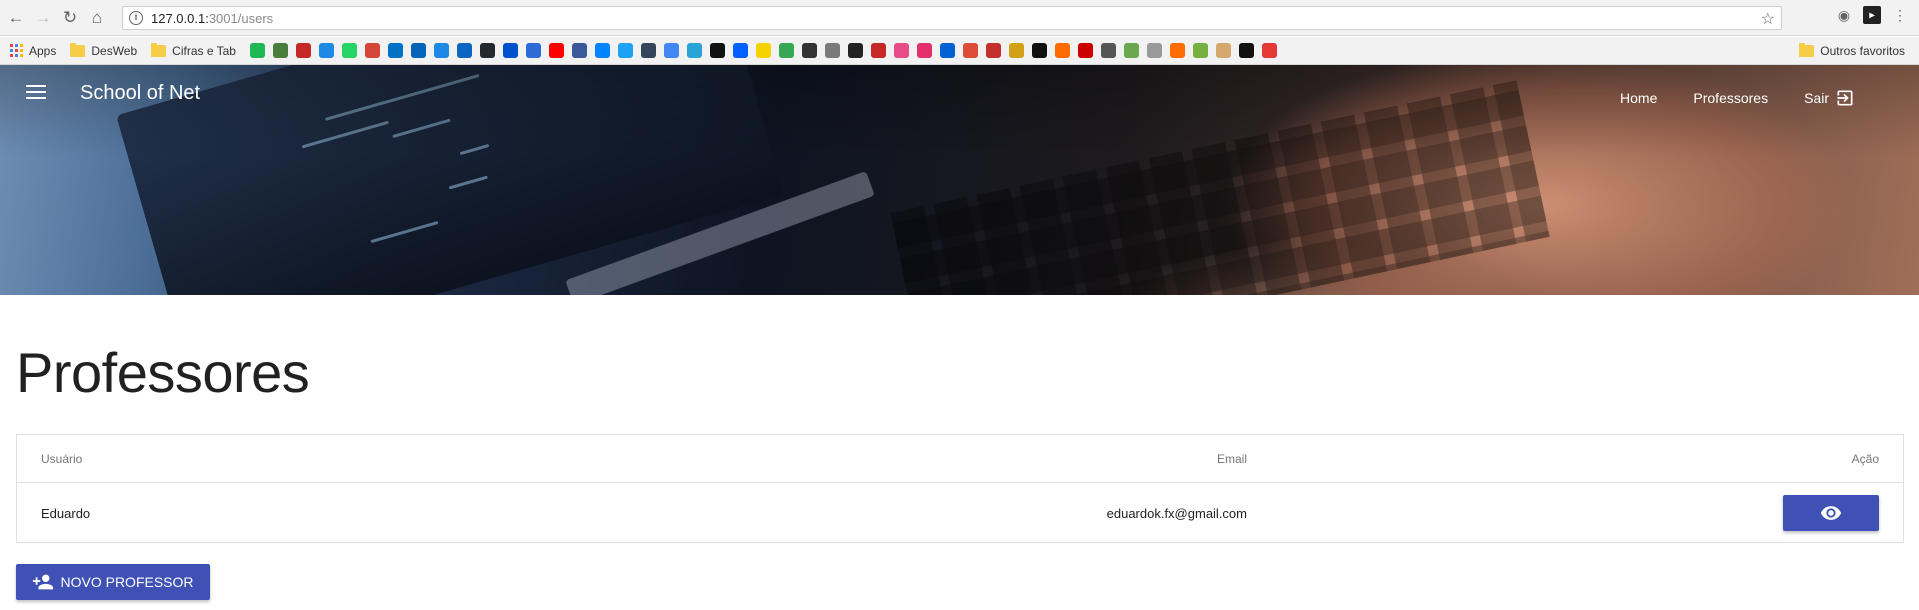 The width and height of the screenshot is (1919, 610). Describe the element at coordinates (952, 18) in the screenshot. I see `address-bar: i 127.0.0.1: 3001/users ☆` at that location.